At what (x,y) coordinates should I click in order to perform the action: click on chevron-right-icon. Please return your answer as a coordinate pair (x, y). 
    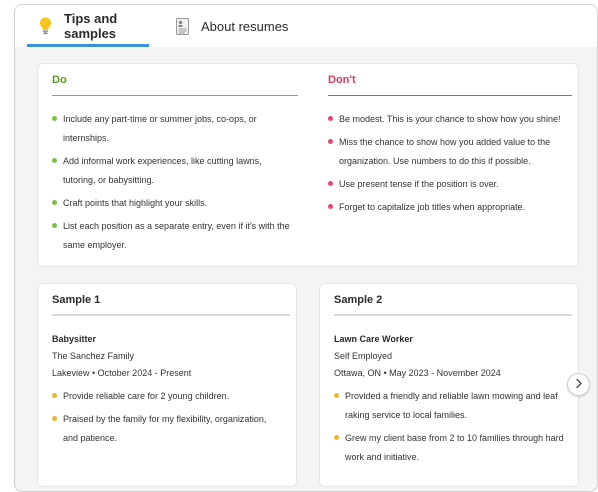
    Looking at the image, I should click on (578, 385).